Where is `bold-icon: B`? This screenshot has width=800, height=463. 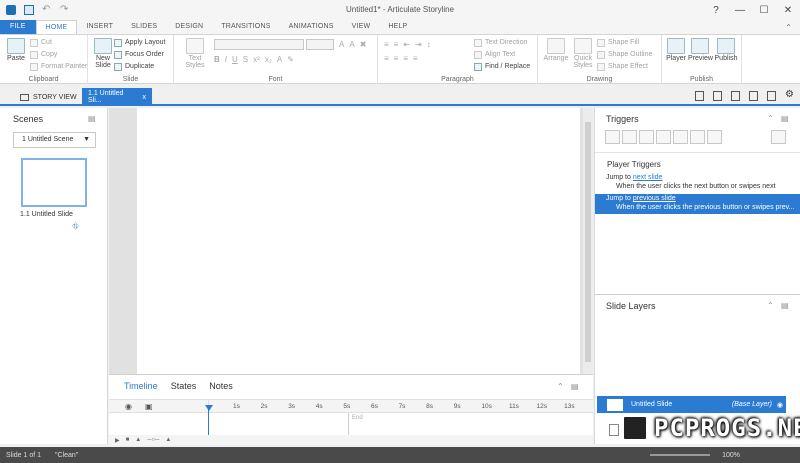
bold-icon: B is located at coordinates (217, 59).